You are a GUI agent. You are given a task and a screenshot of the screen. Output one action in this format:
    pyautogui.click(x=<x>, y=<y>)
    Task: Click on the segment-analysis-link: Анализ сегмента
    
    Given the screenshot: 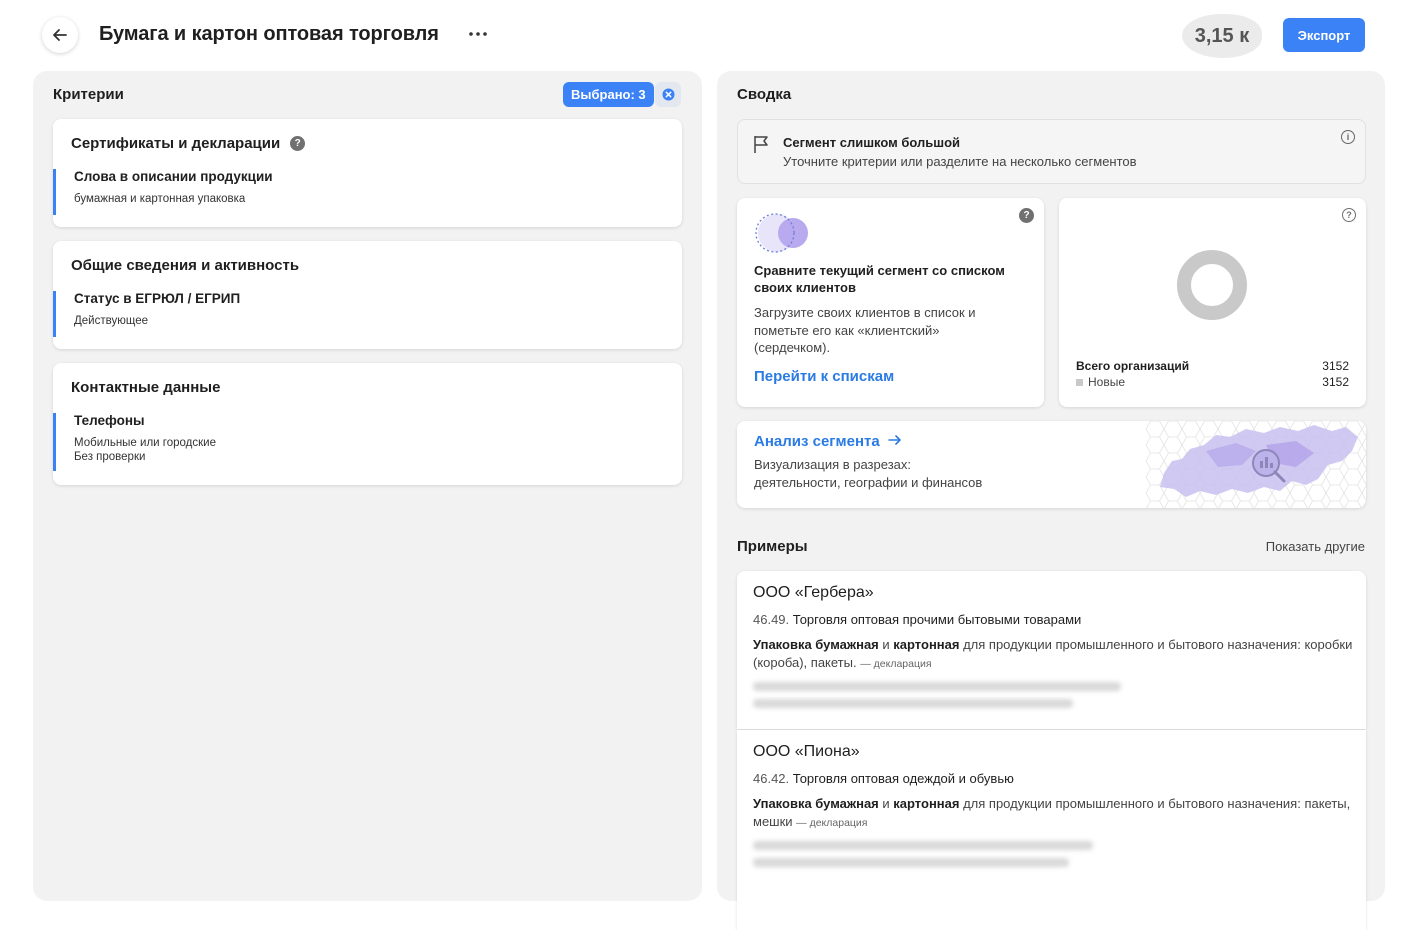 What is the action you would take?
    pyautogui.click(x=828, y=441)
    